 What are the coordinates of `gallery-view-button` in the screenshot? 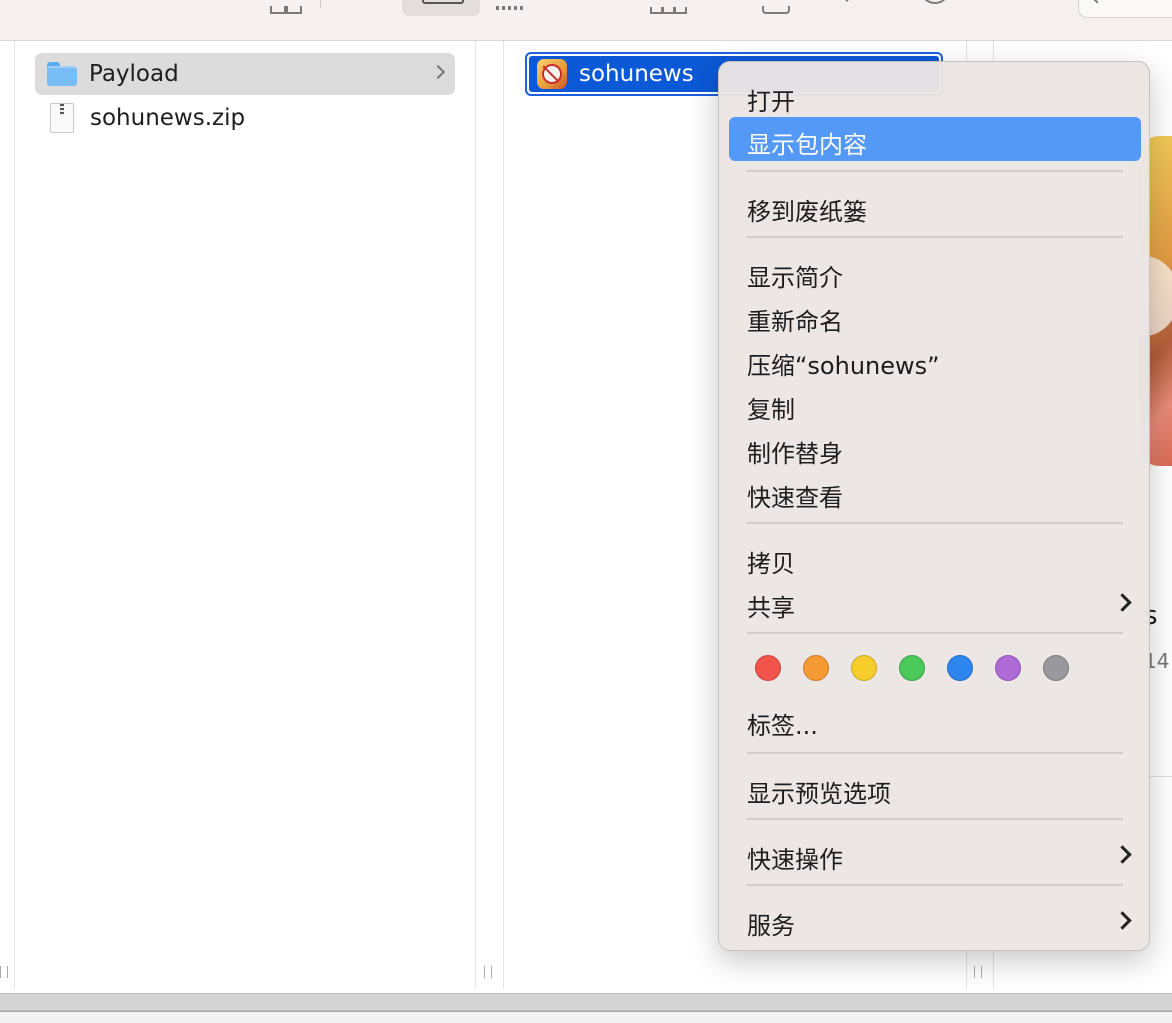 It's located at (516, 7).